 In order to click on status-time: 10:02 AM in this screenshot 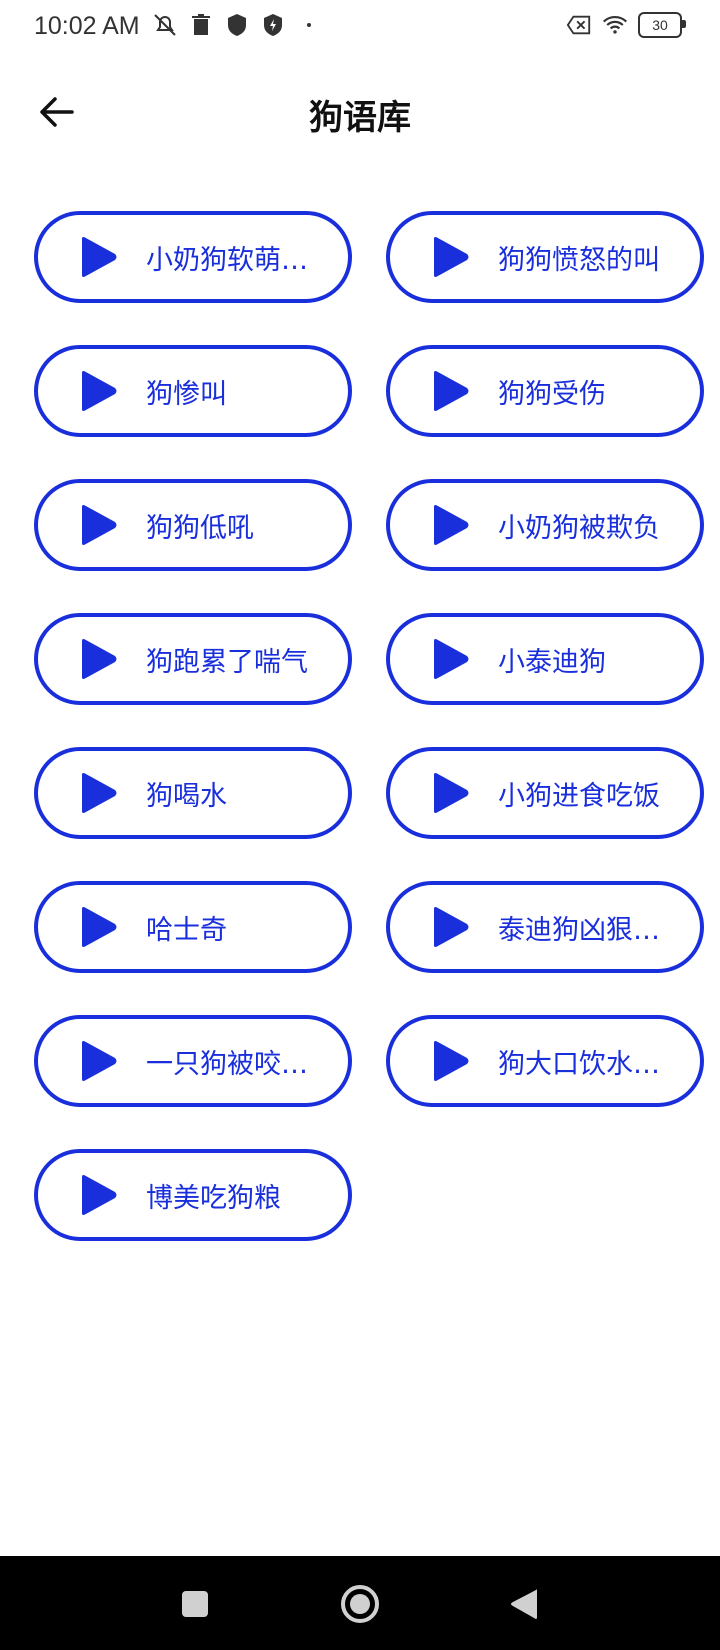, I will do `click(87, 26)`.